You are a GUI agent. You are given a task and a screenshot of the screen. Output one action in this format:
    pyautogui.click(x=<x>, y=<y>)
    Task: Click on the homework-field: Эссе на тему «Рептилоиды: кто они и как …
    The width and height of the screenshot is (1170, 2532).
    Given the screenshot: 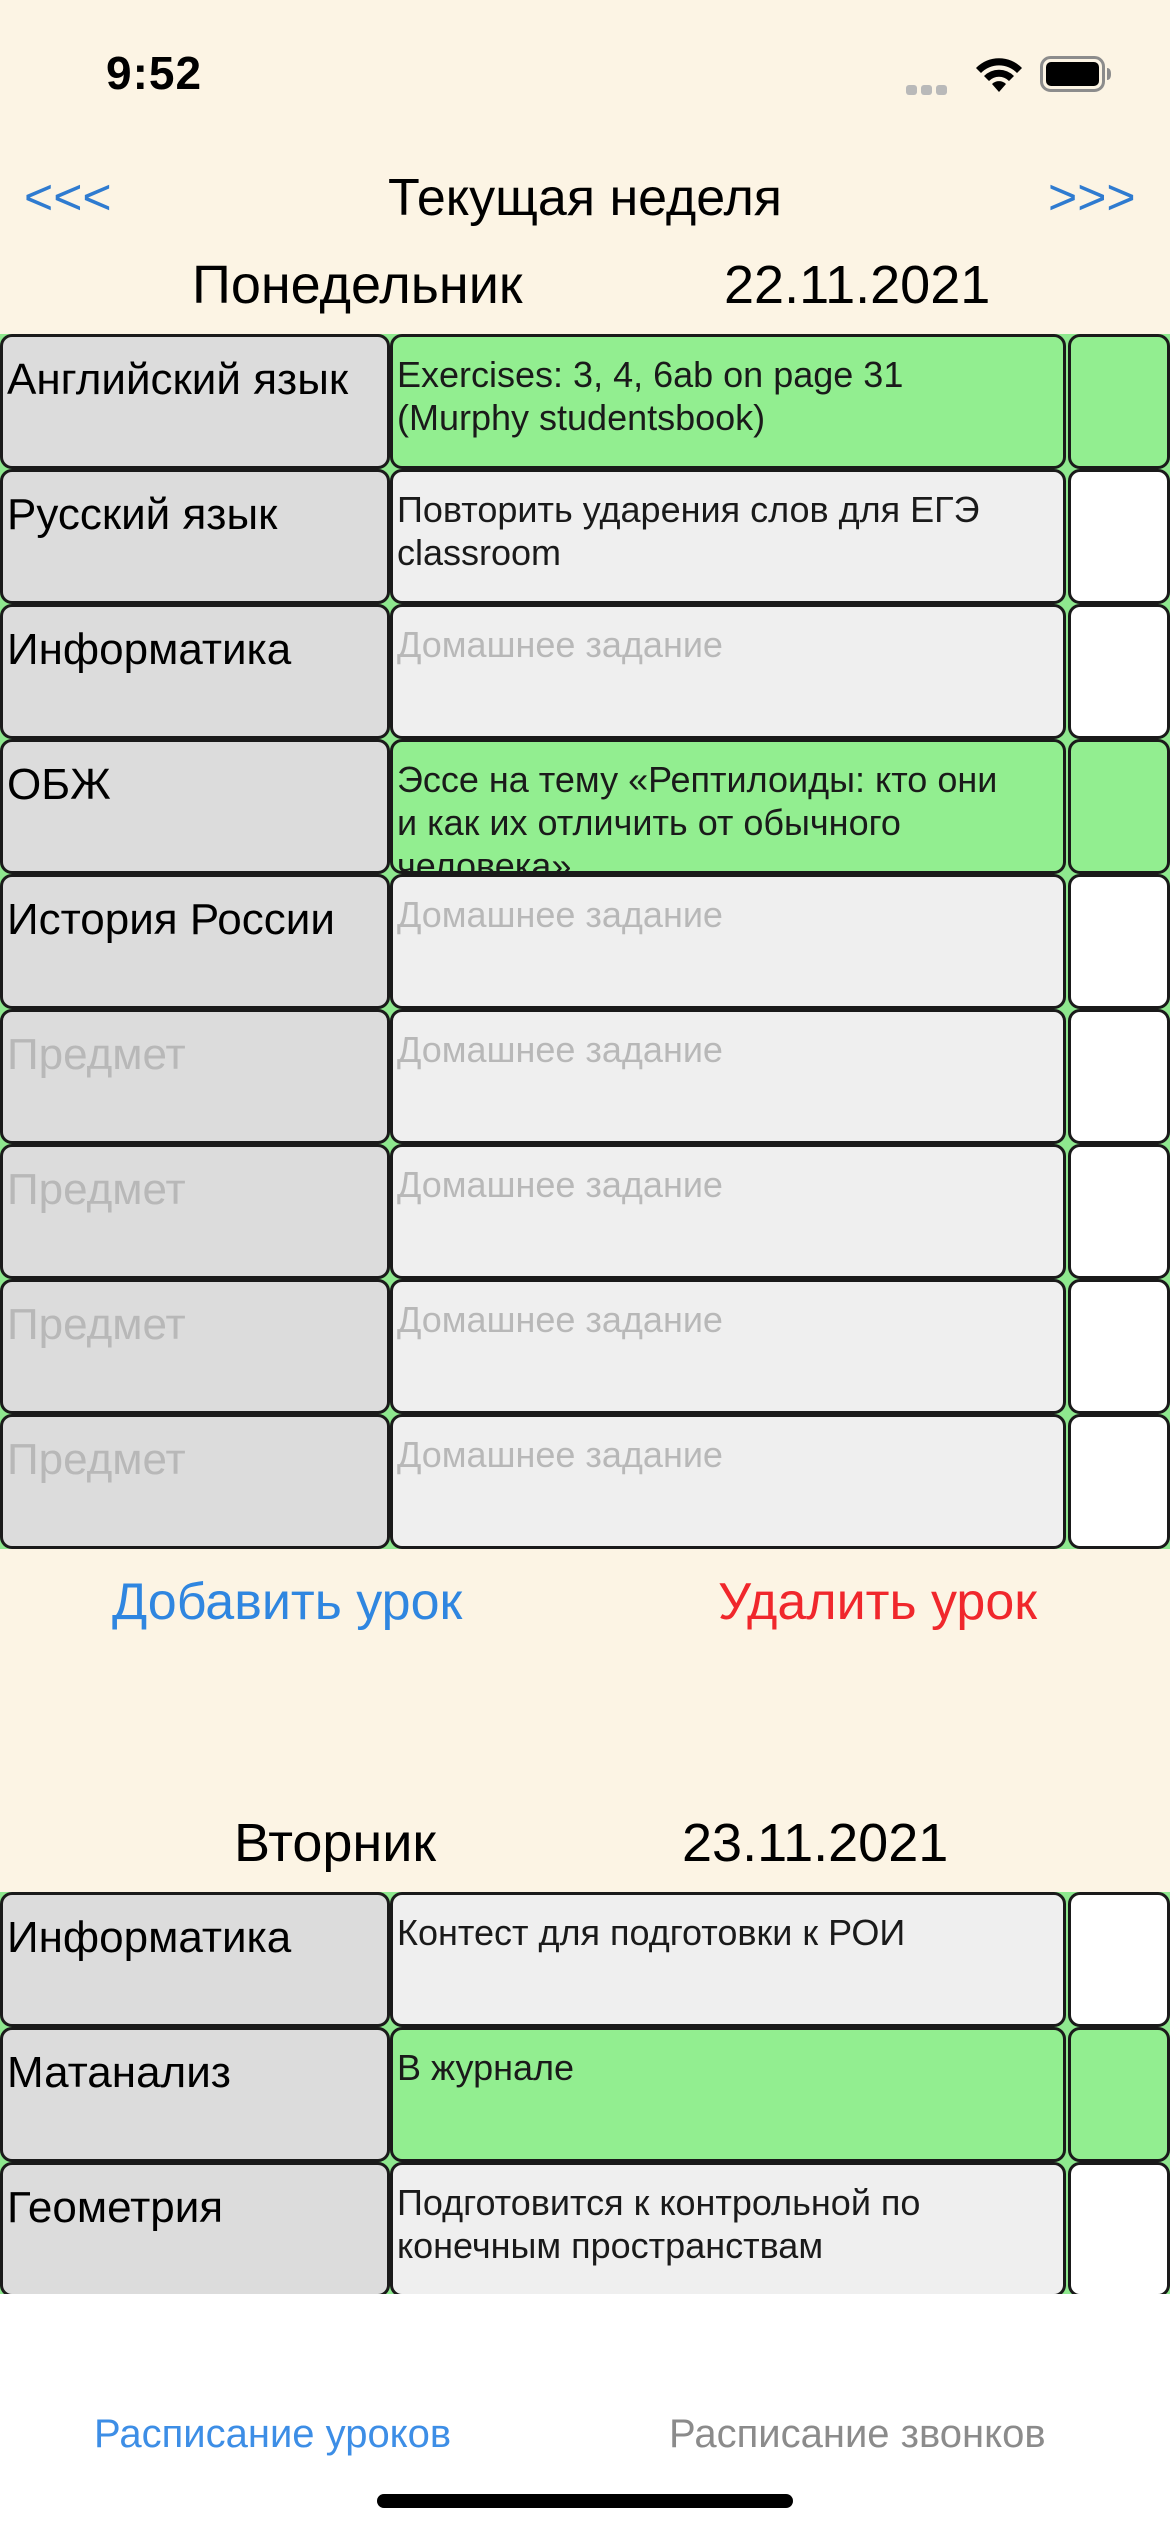 What is the action you would take?
    pyautogui.click(x=728, y=806)
    